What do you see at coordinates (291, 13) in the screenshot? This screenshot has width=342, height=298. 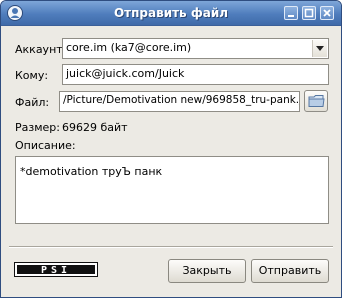 I see `minimize-button` at bounding box center [291, 13].